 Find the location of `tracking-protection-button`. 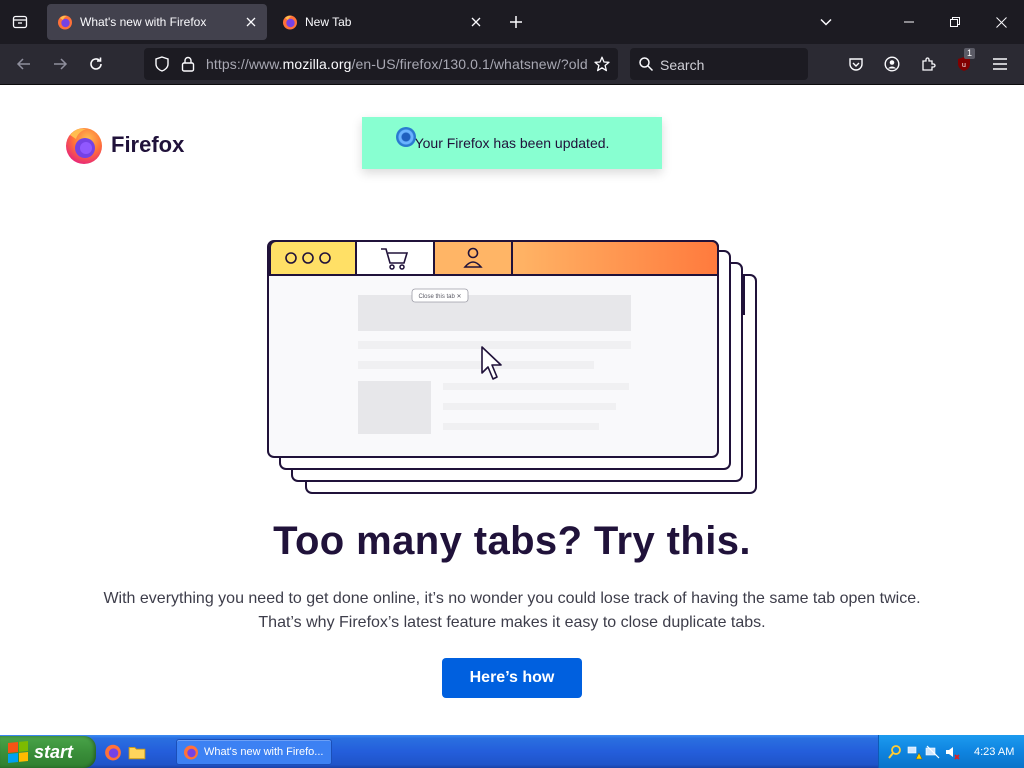

tracking-protection-button is located at coordinates (162, 64).